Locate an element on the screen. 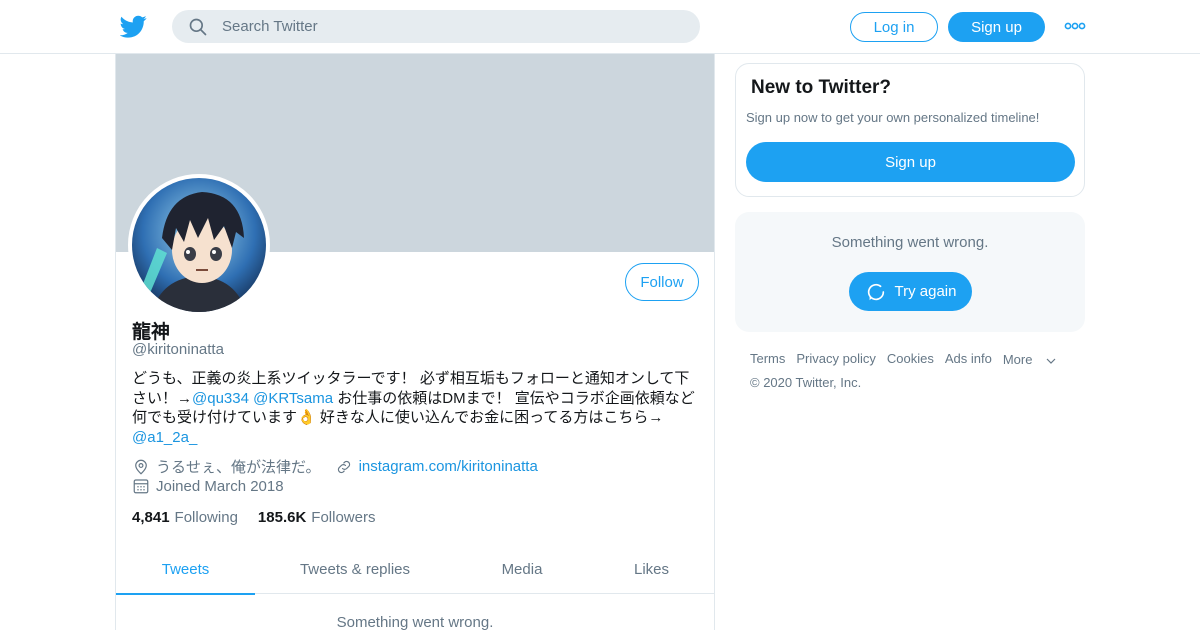 This screenshot has width=1200, height=630. login-button: Log in is located at coordinates (894, 27).